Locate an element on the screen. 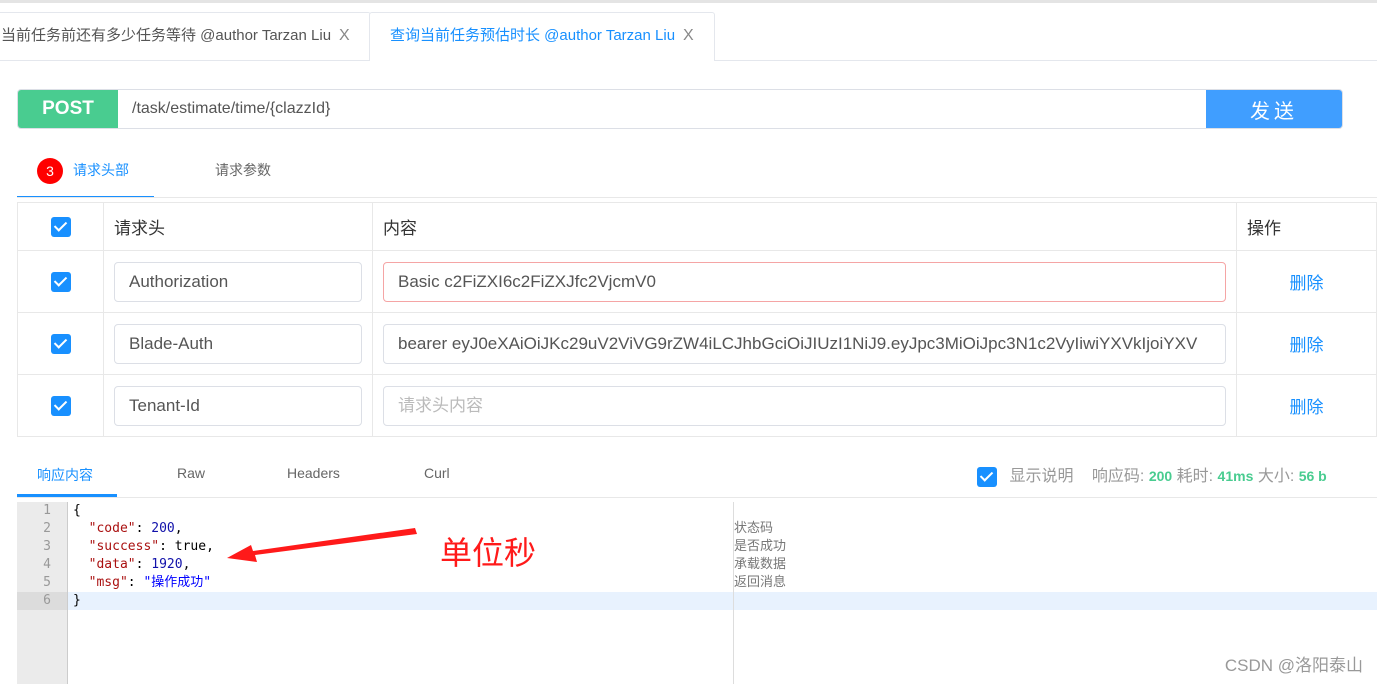  brace: } is located at coordinates (77, 600).